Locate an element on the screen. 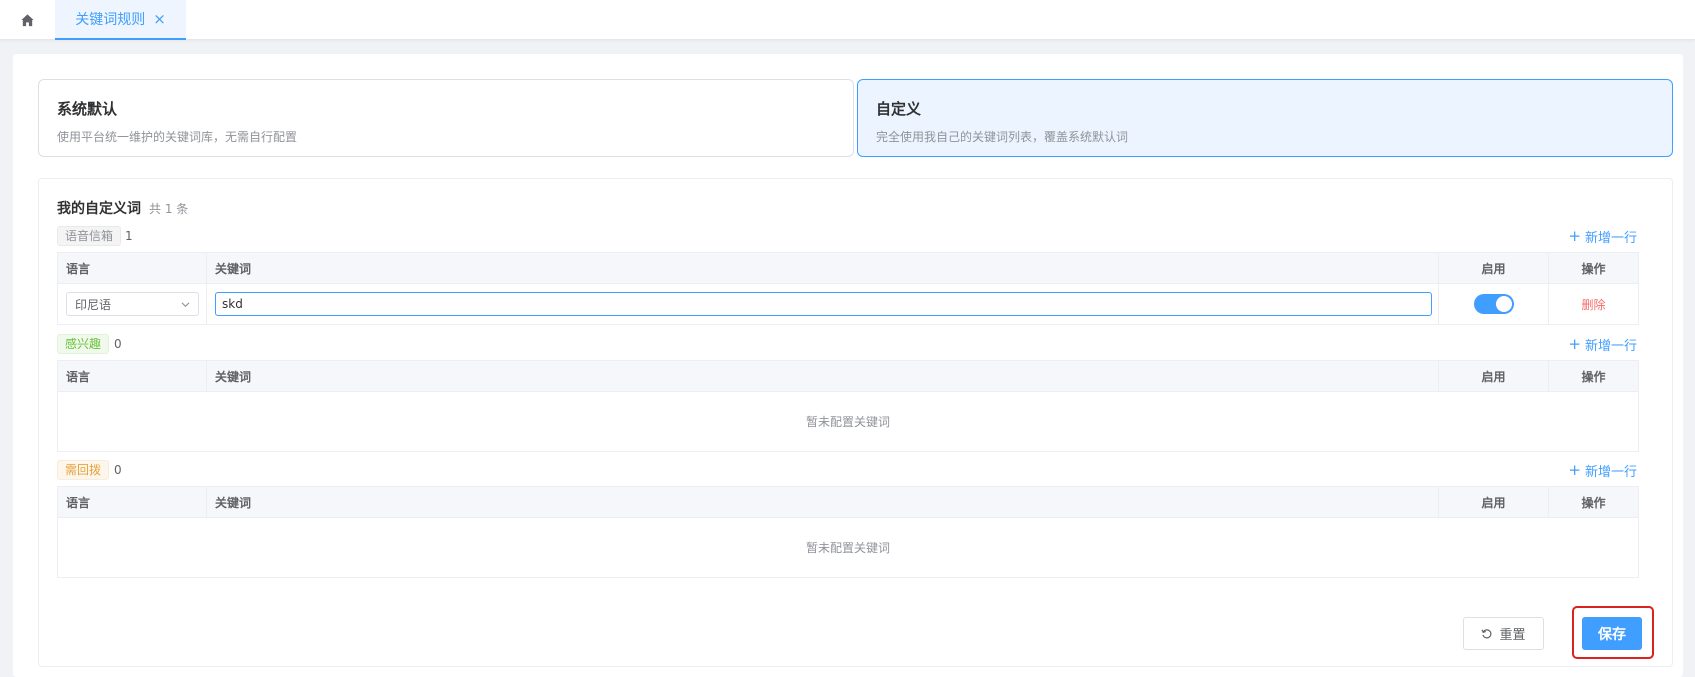  group-tag: 感兴趣 is located at coordinates (83, 344).